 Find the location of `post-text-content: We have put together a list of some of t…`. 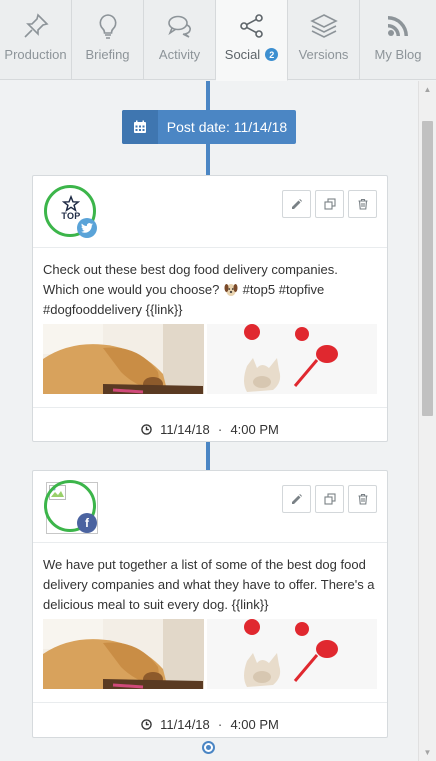

post-text-content: We have put together a list of some of t… is located at coordinates (209, 584).